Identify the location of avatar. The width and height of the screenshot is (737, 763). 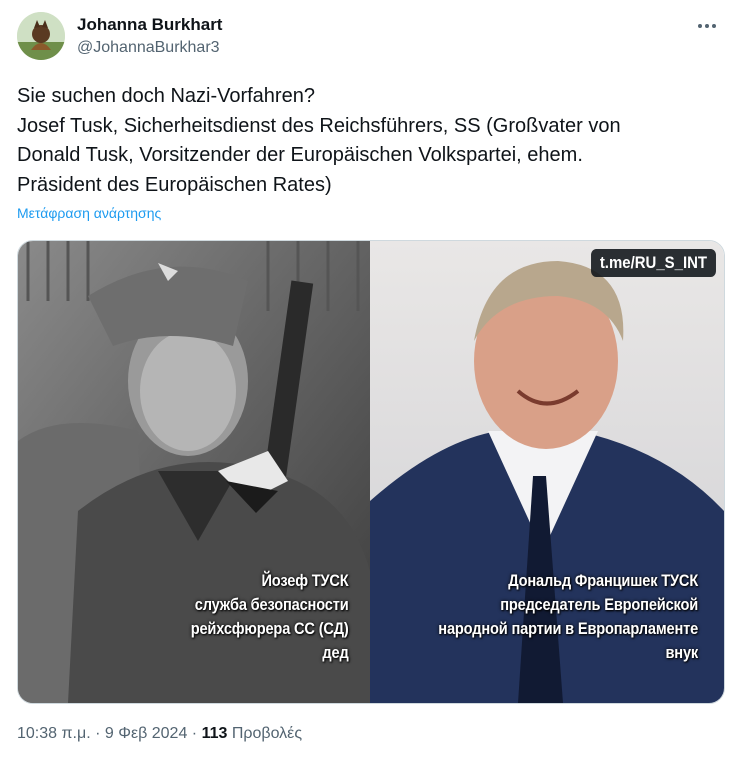
(41, 36).